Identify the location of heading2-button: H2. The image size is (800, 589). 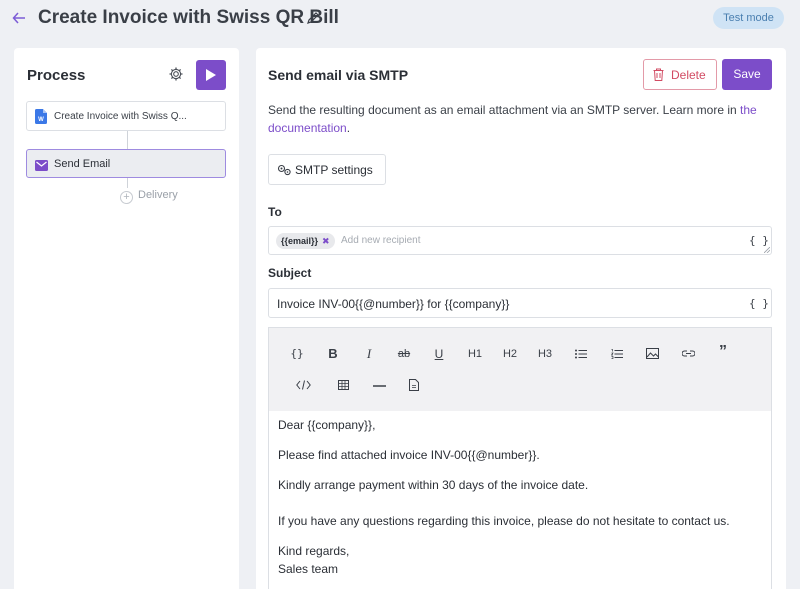
(510, 354).